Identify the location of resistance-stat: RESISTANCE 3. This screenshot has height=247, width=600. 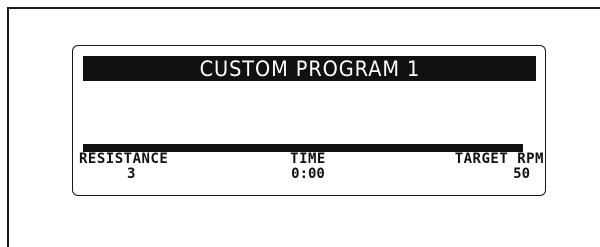
(135, 166).